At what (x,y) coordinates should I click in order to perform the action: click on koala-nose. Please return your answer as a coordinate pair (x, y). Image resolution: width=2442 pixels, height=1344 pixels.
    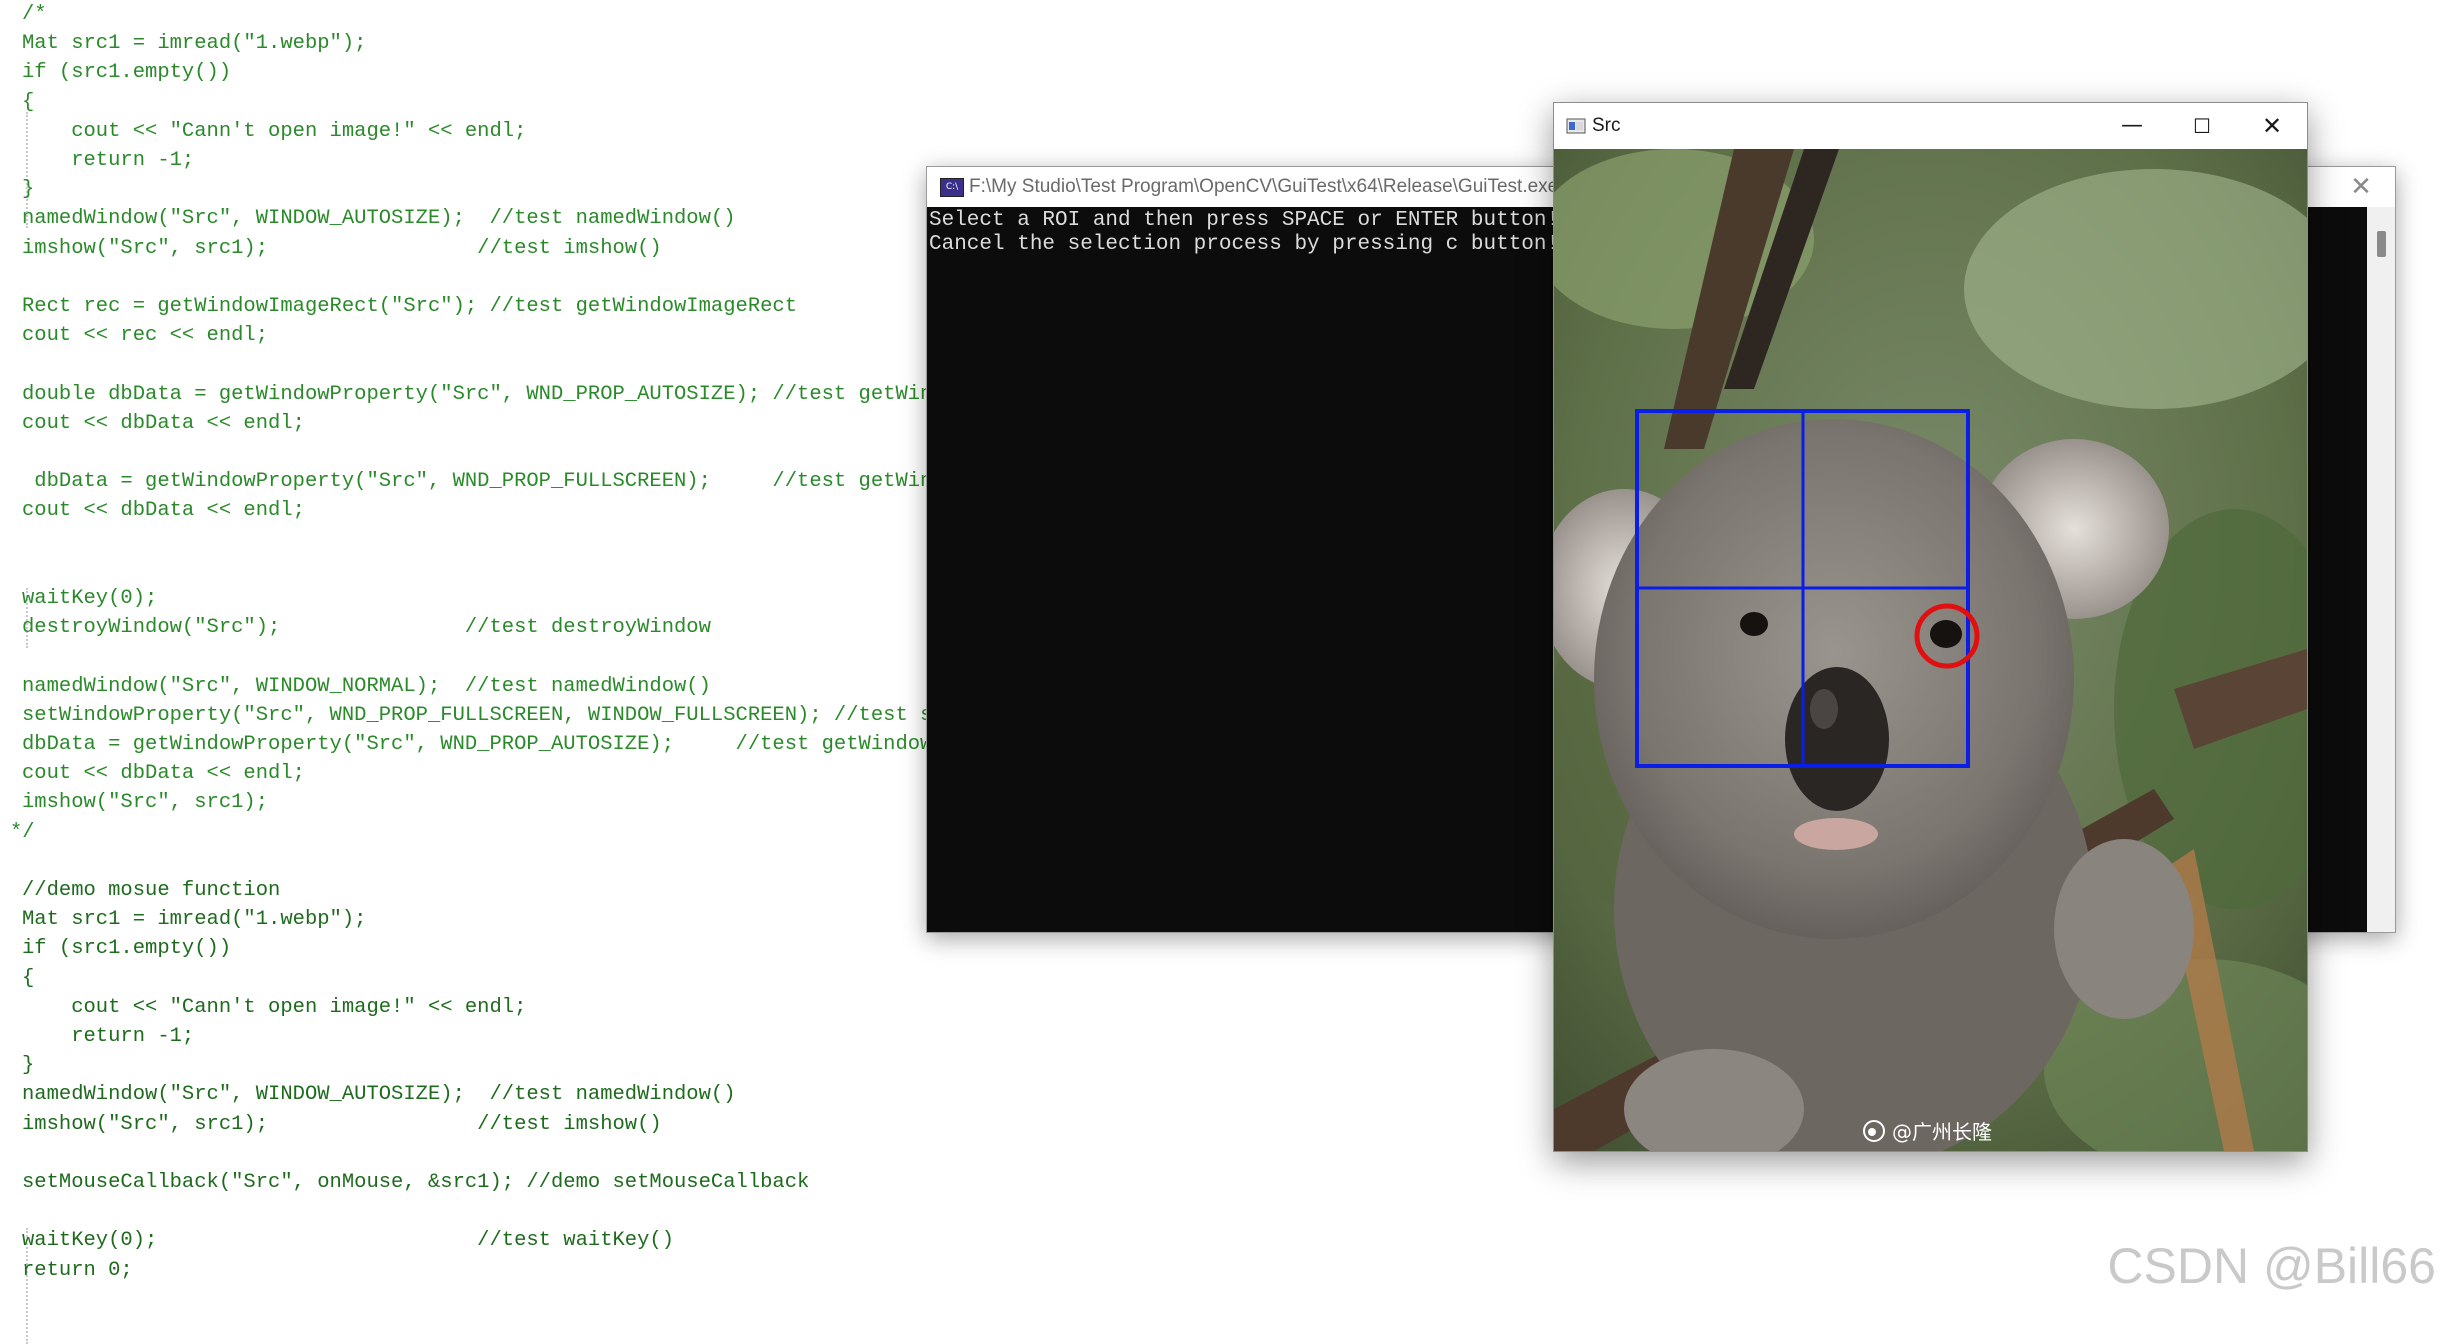
    Looking at the image, I should click on (1837, 739).